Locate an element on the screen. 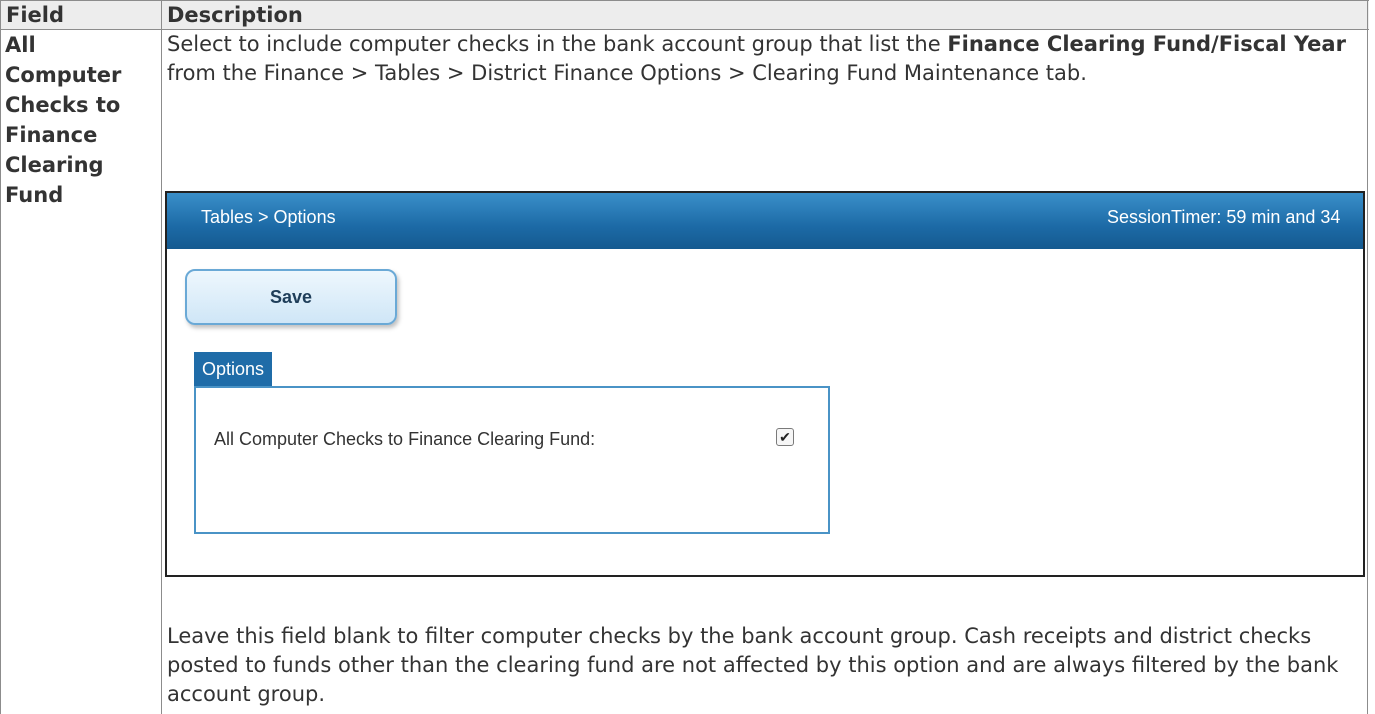 The height and width of the screenshot is (714, 1375). description-intro-bold: Finance Clearing Fund/Fiscal Year is located at coordinates (1146, 44).